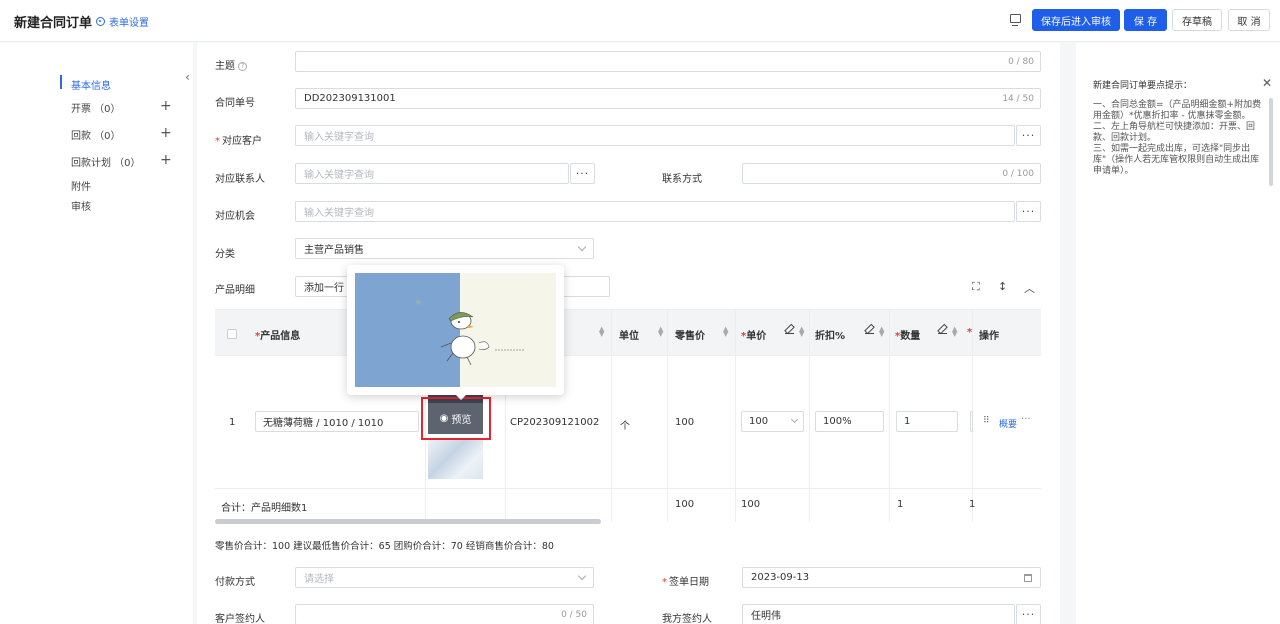  I want to click on product-cell-input: 无糖薄荷糖 / 1010 / 1010, so click(337, 421).